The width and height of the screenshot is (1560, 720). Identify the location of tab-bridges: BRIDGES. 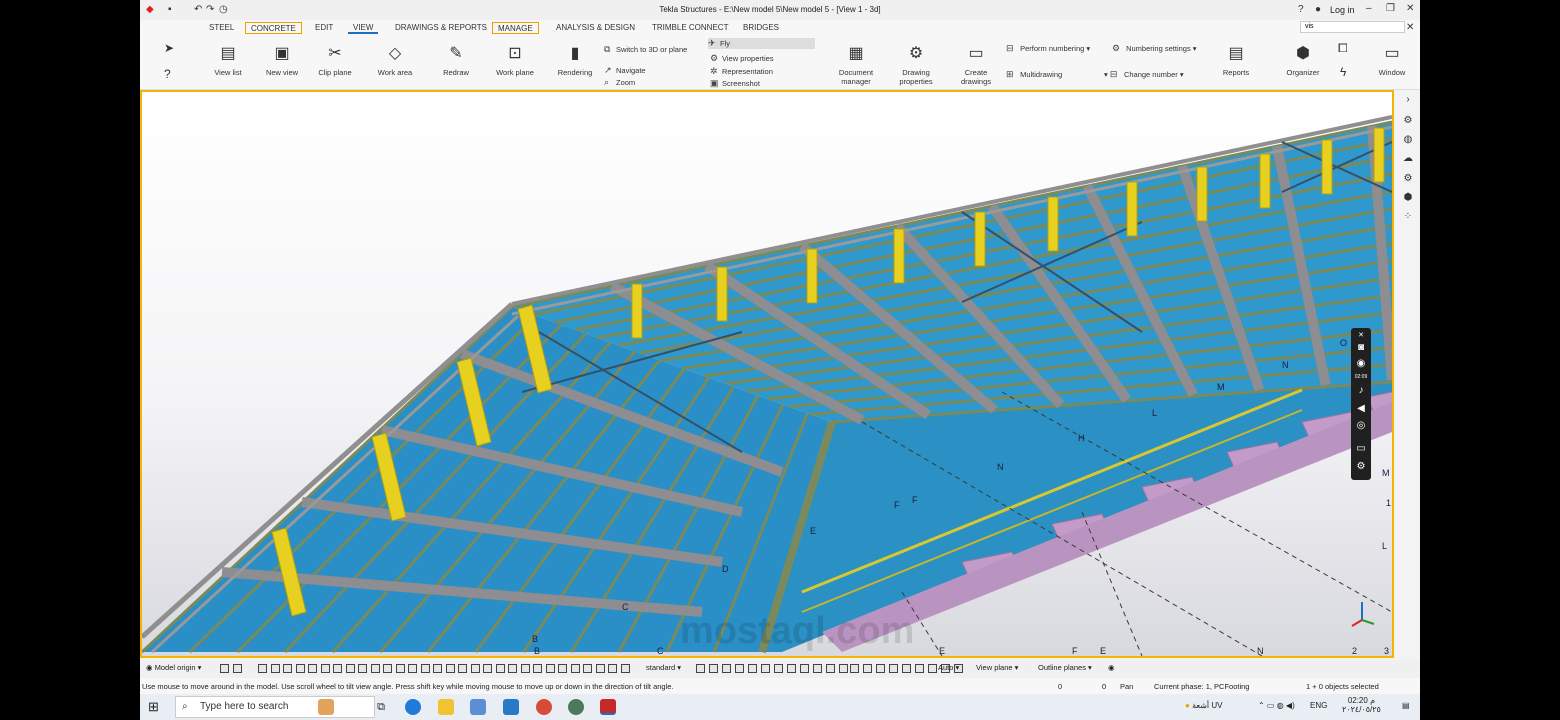
(761, 28).